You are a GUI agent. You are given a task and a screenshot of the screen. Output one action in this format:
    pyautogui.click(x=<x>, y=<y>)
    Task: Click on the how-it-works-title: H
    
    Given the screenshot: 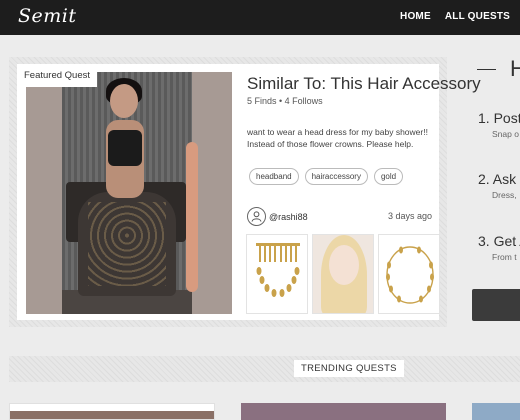 What is the action you would take?
    pyautogui.click(x=515, y=68)
    